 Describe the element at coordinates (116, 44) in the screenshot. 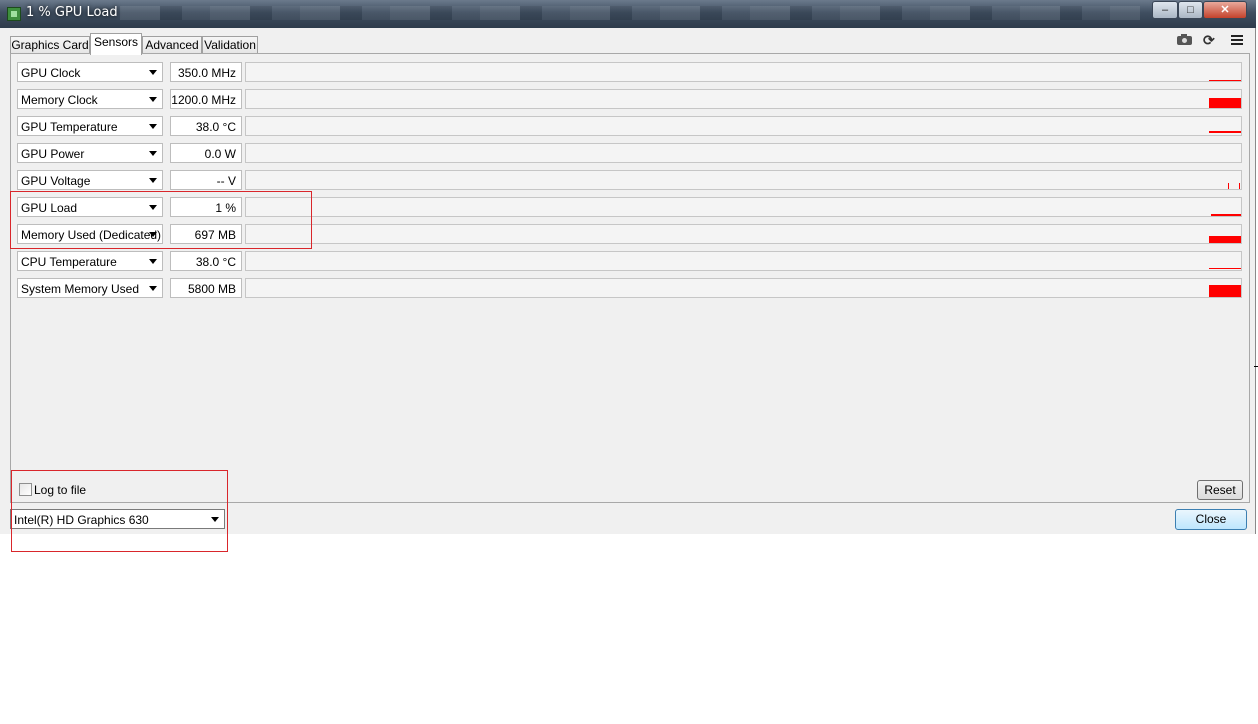

I see `tab-sensors: Sensors` at that location.